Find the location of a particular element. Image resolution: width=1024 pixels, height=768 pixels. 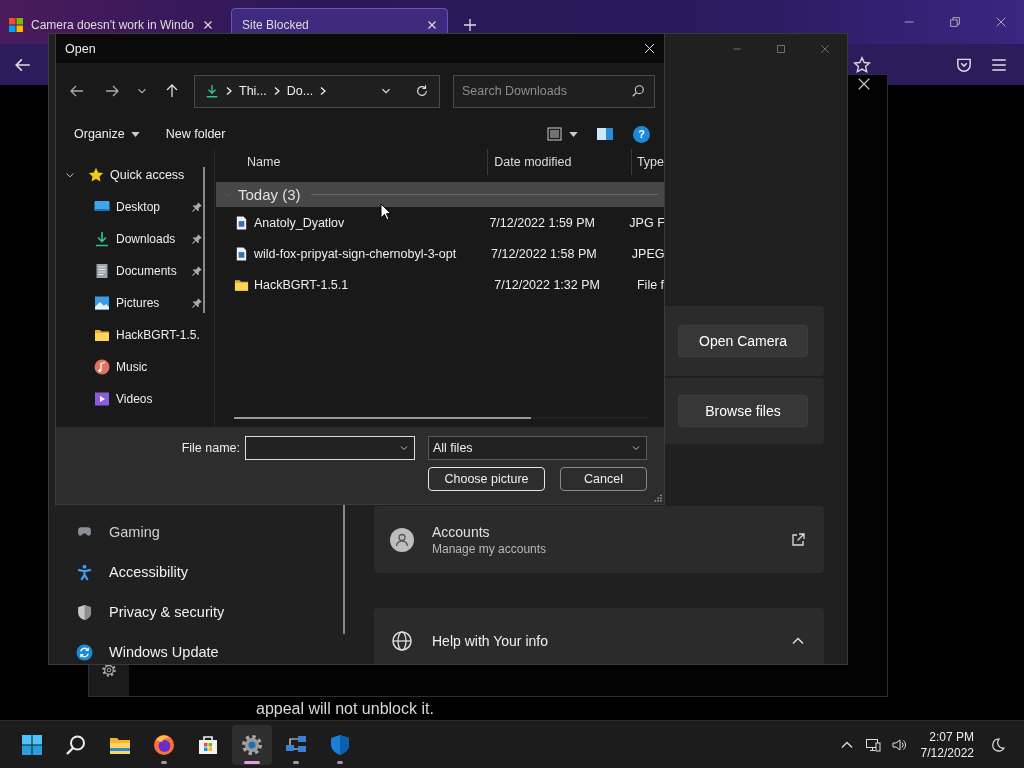

file-name-field is located at coordinates (330, 448).